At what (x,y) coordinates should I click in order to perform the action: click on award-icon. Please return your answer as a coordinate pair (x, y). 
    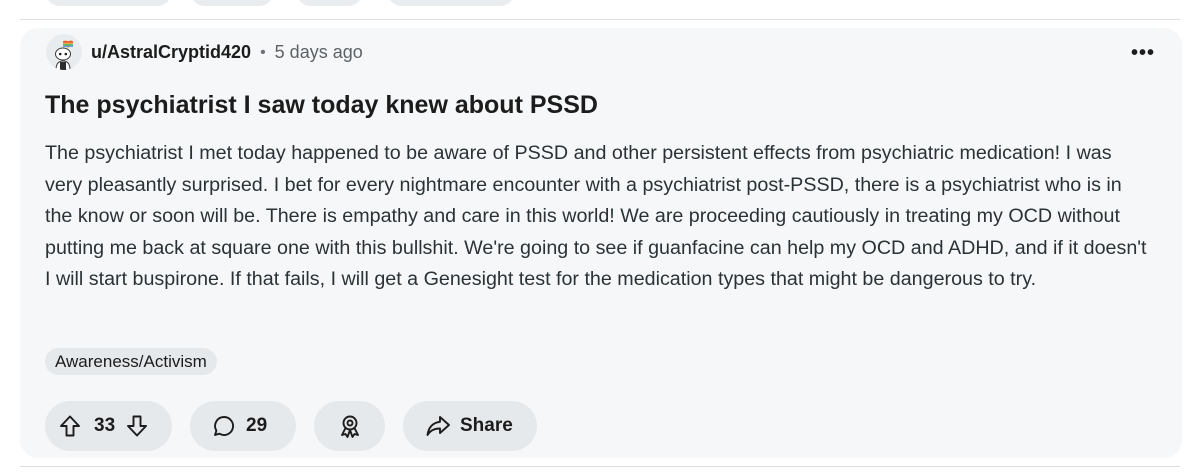
    Looking at the image, I should click on (350, 426).